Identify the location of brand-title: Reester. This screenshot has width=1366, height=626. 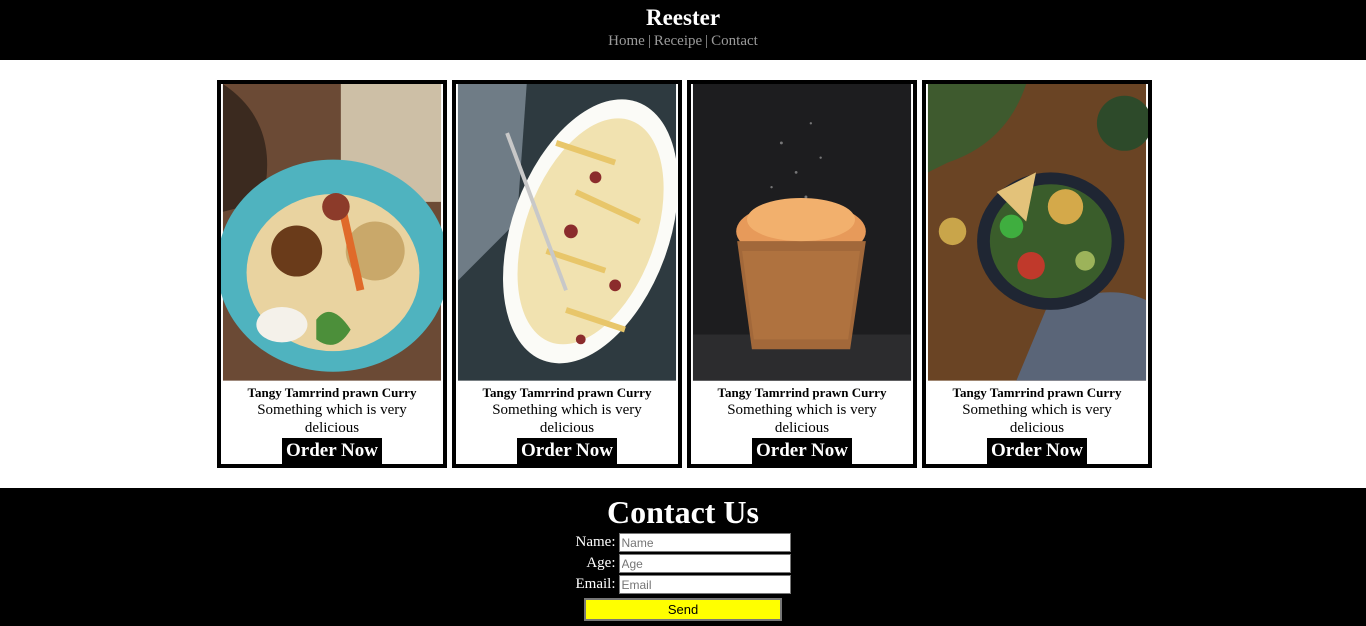
(683, 17).